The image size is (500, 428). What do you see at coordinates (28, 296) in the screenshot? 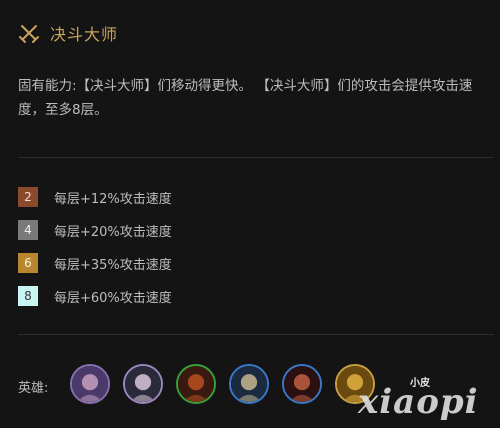
I see `tier-badge: 8` at bounding box center [28, 296].